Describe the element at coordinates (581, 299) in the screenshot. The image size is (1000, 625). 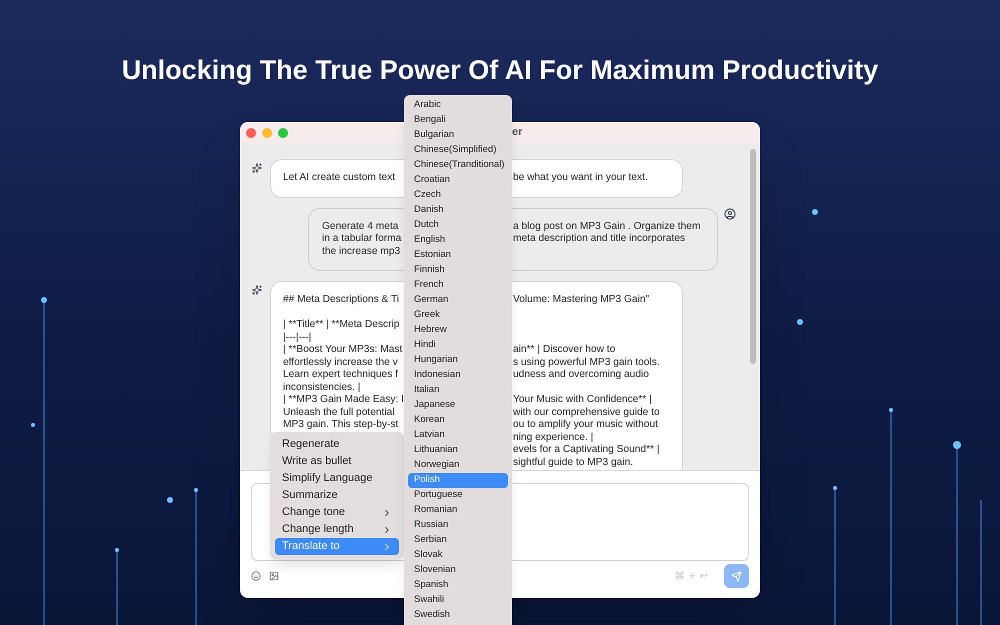
I see `message-text: Volume: Mastering MP3 Gain"` at that location.